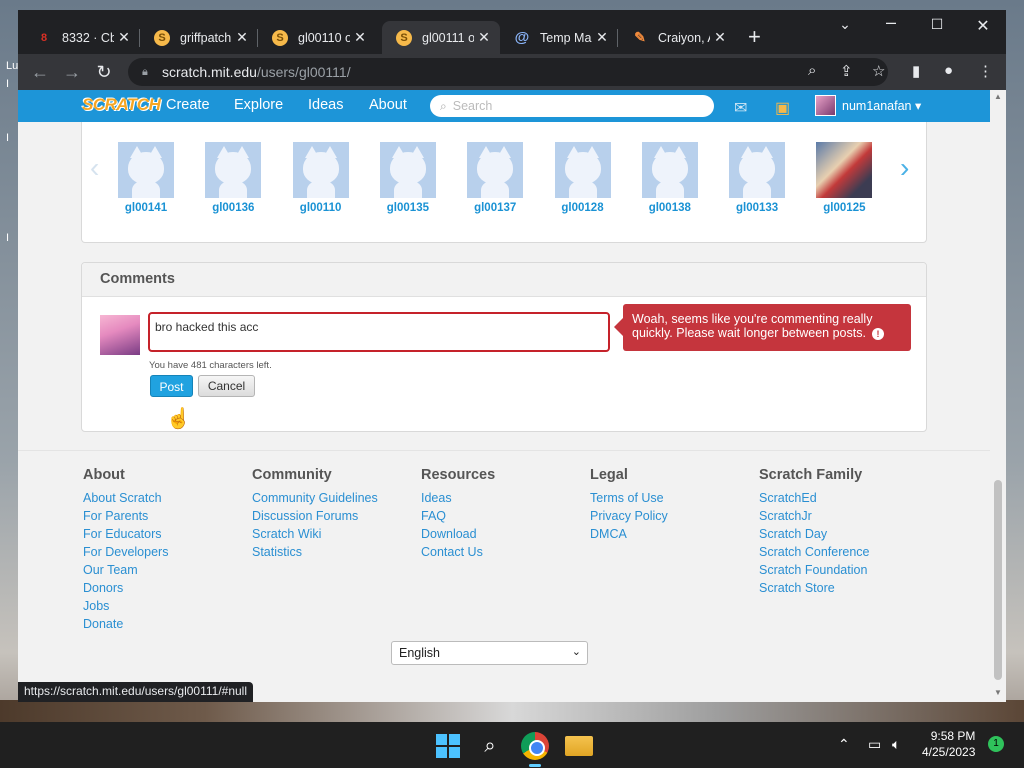 Image resolution: width=1024 pixels, height=768 pixels. Describe the element at coordinates (125, 554) in the screenshot. I see `footer-link: For Developers` at that location.